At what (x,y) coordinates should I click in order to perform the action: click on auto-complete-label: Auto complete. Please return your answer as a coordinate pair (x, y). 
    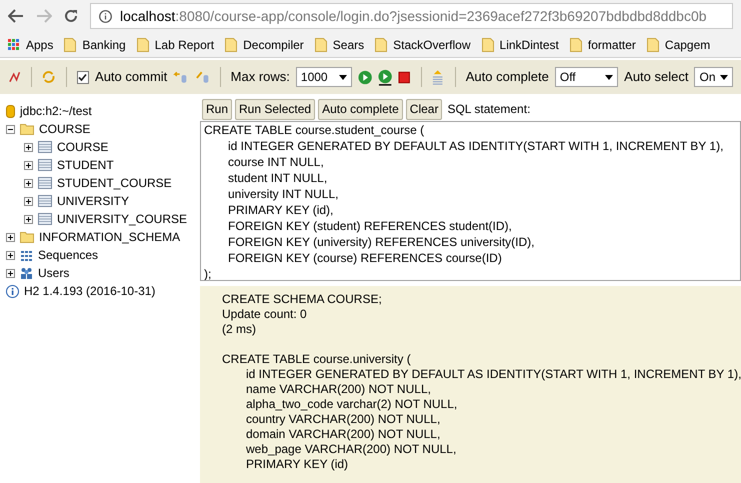
    Looking at the image, I should click on (507, 77).